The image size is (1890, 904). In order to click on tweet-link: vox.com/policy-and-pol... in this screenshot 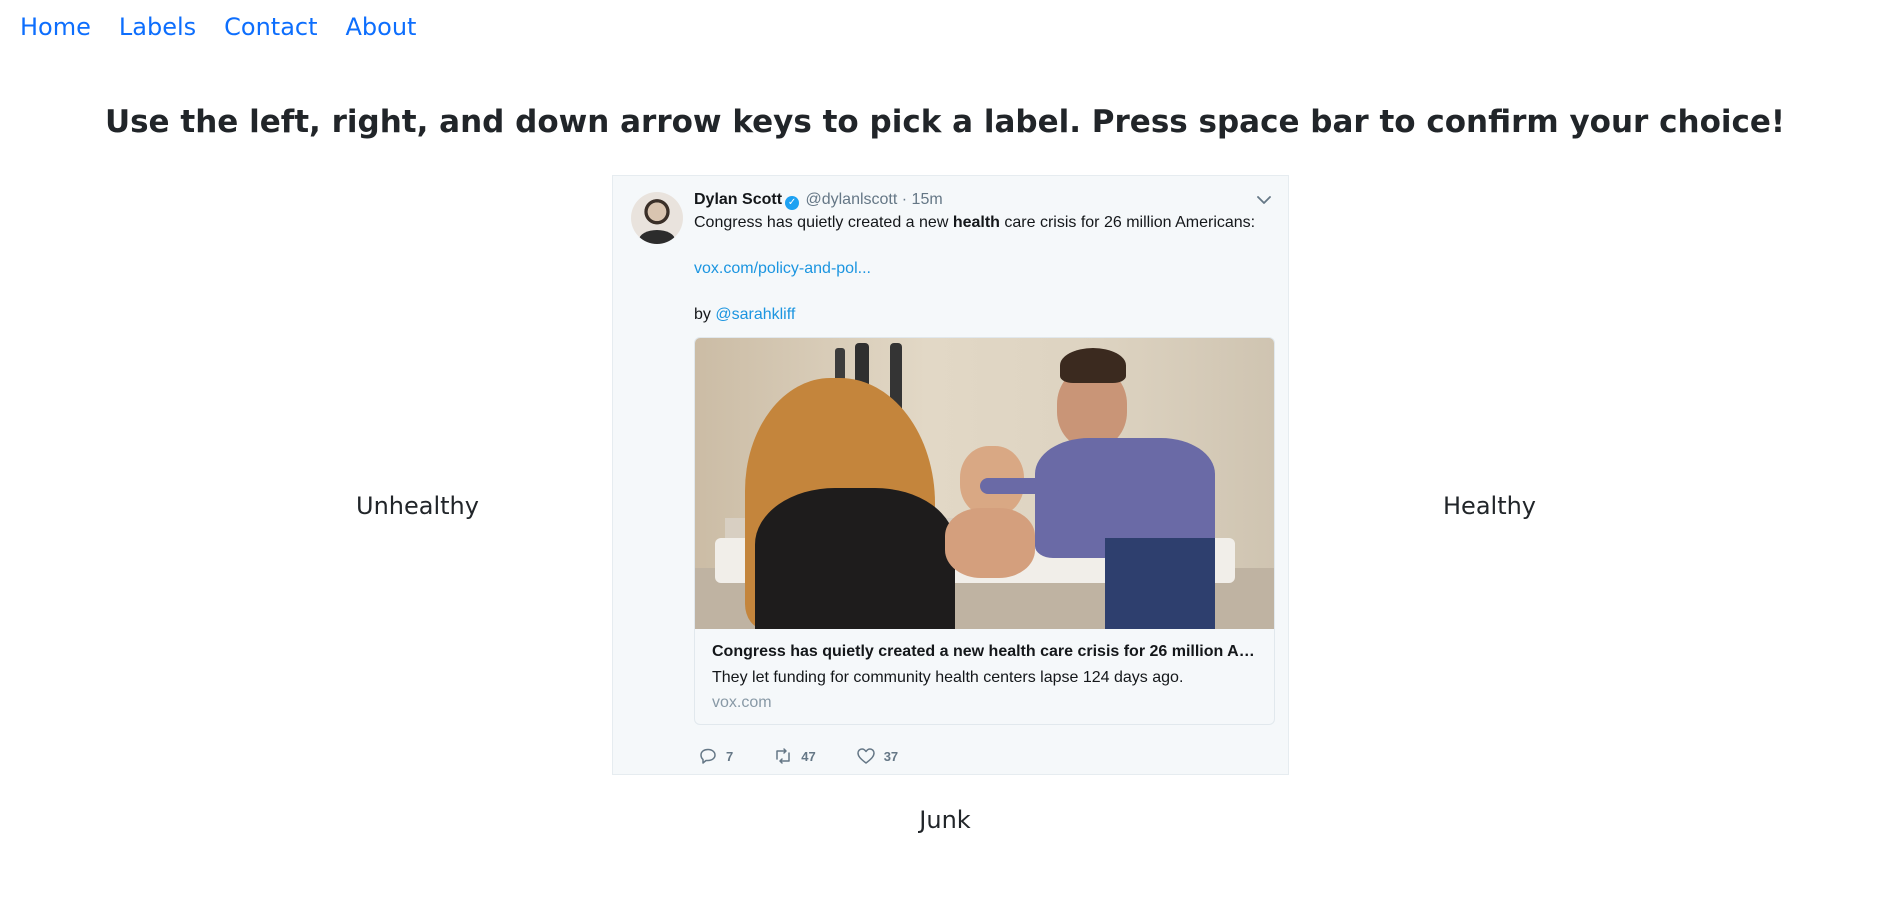, I will do `click(782, 268)`.